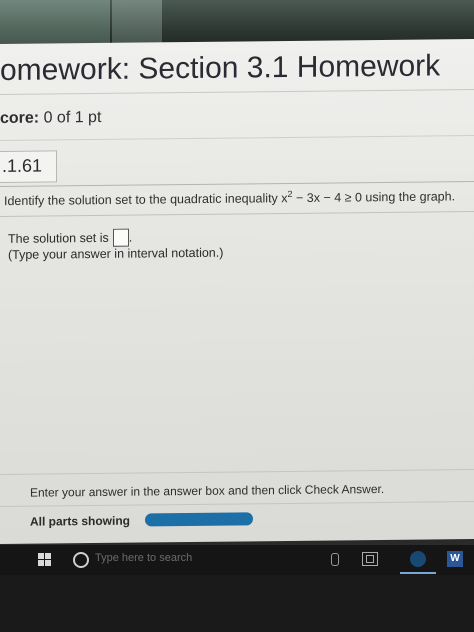 The image size is (474, 632). Describe the element at coordinates (143, 558) in the screenshot. I see `taskbar-search-input: Type here to search` at that location.